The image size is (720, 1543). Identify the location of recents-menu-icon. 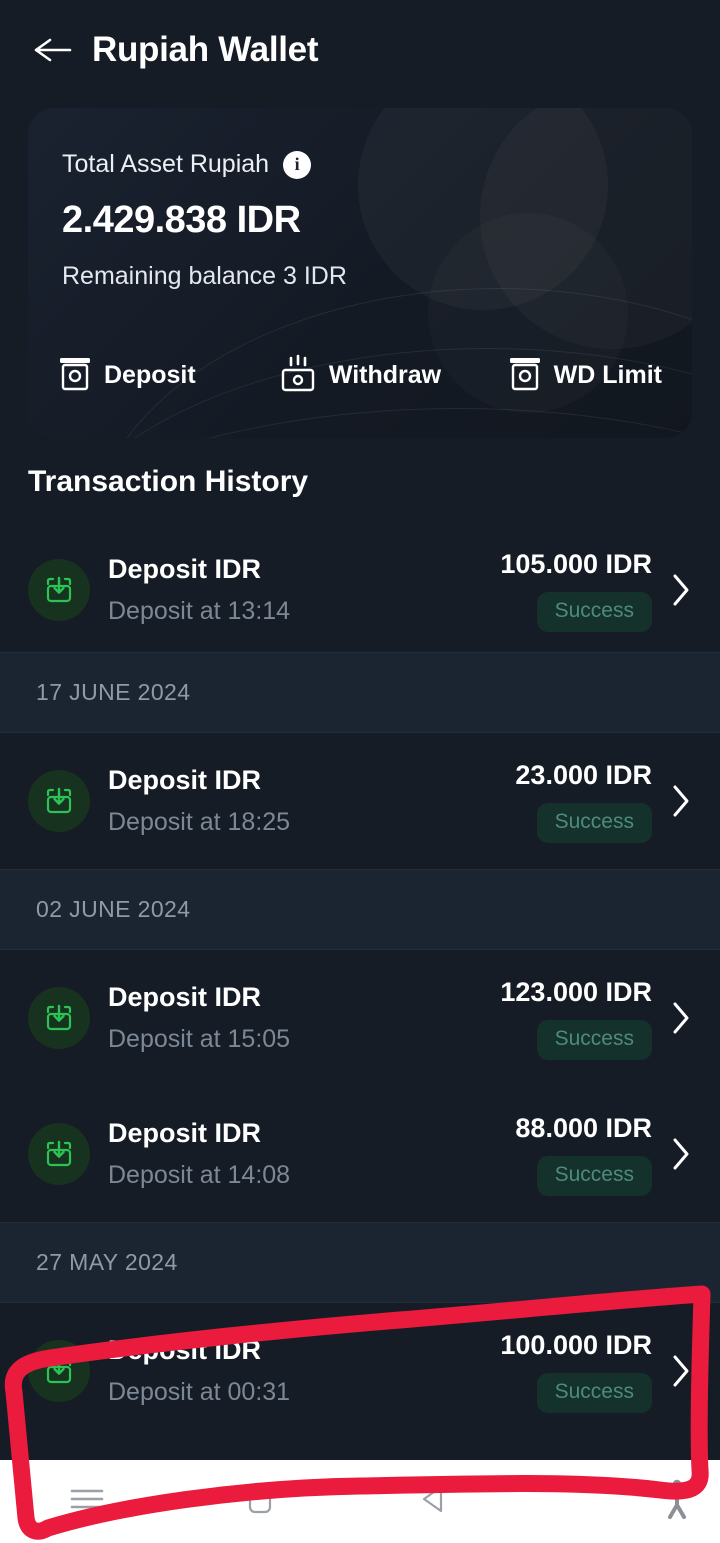
(87, 1501).